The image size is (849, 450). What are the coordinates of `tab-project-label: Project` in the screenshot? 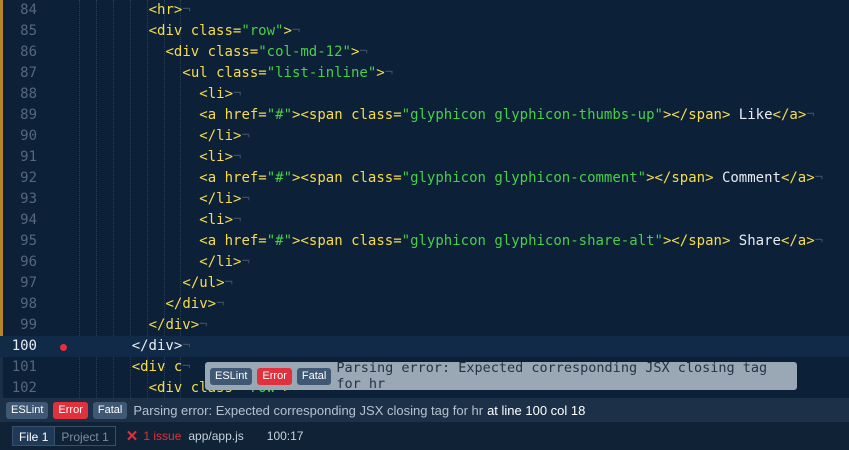 It's located at (80, 437).